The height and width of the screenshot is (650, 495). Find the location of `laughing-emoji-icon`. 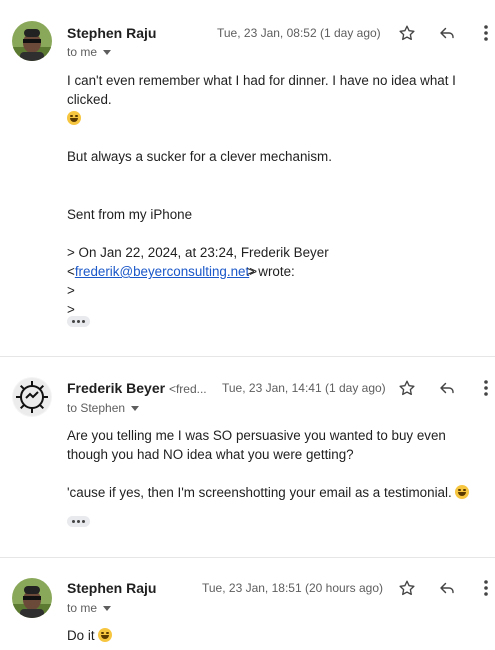

laughing-emoji-icon is located at coordinates (74, 118).